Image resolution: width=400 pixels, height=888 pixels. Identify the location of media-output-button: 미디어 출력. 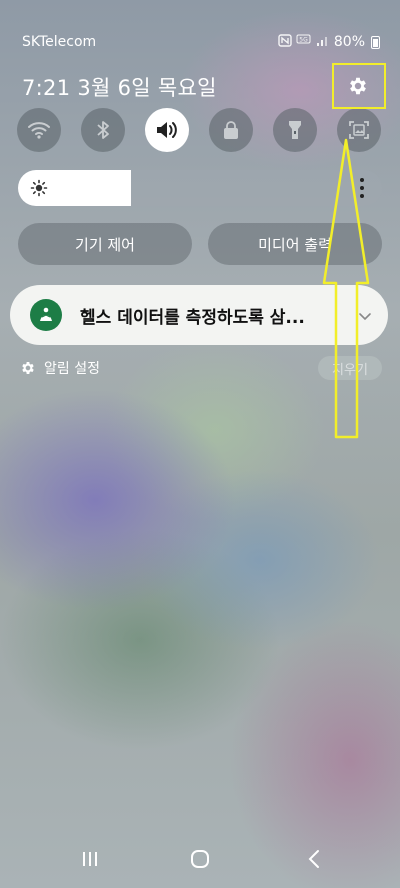
(295, 244).